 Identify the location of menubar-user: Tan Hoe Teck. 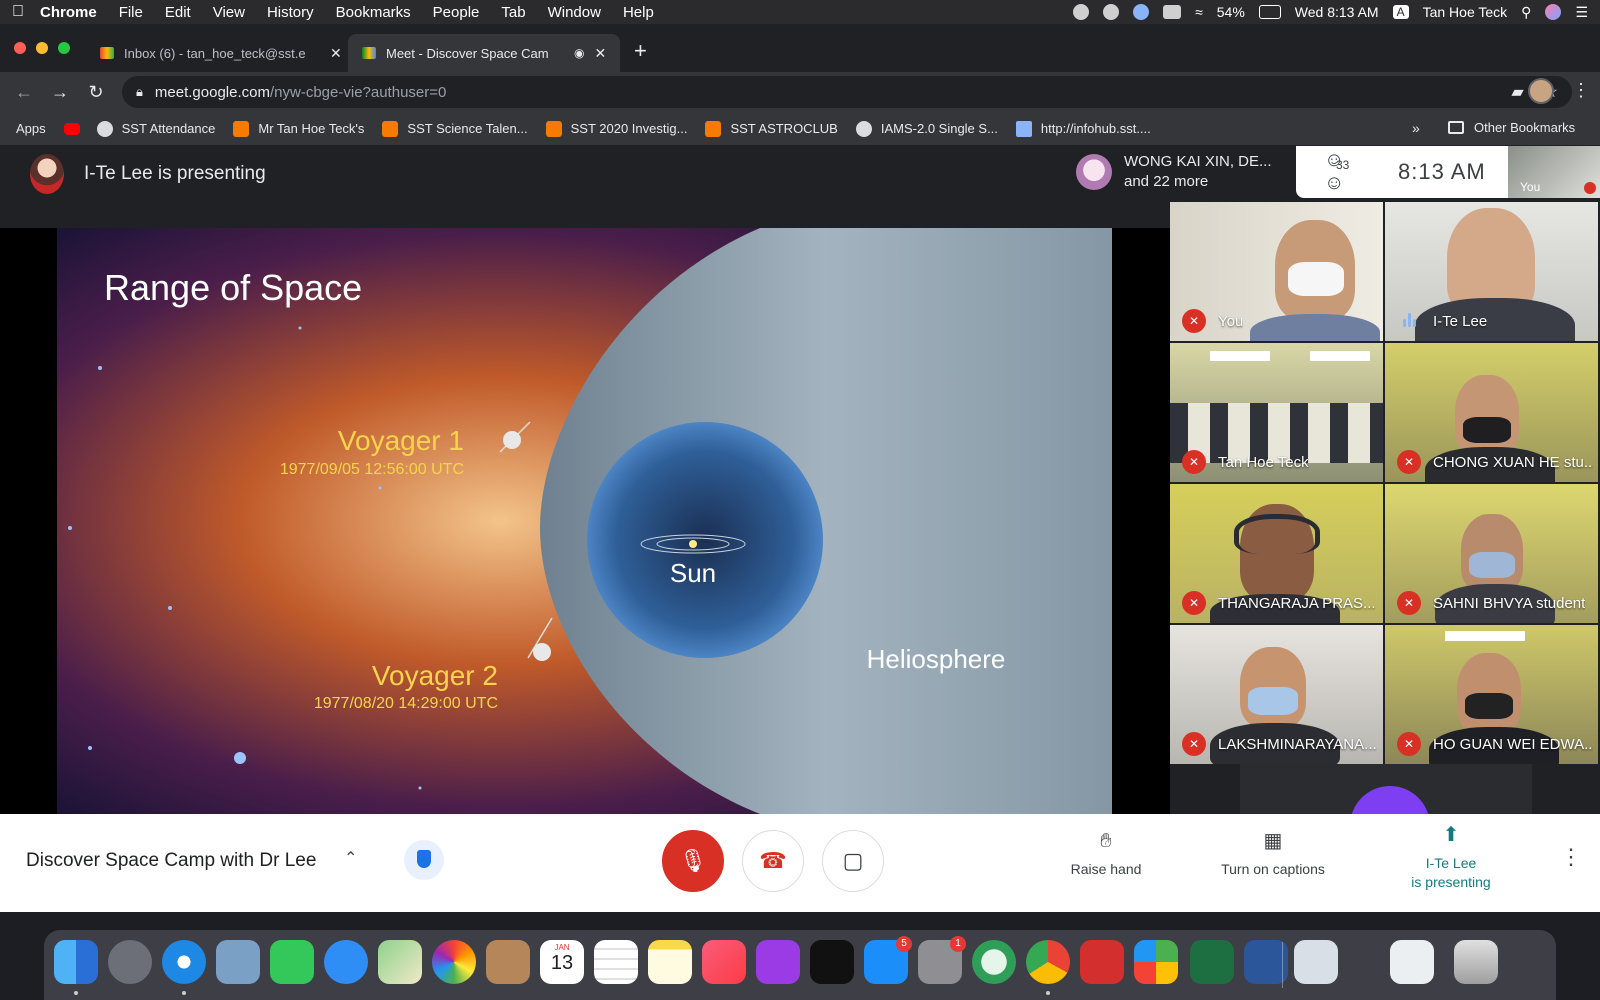
(1465, 12).